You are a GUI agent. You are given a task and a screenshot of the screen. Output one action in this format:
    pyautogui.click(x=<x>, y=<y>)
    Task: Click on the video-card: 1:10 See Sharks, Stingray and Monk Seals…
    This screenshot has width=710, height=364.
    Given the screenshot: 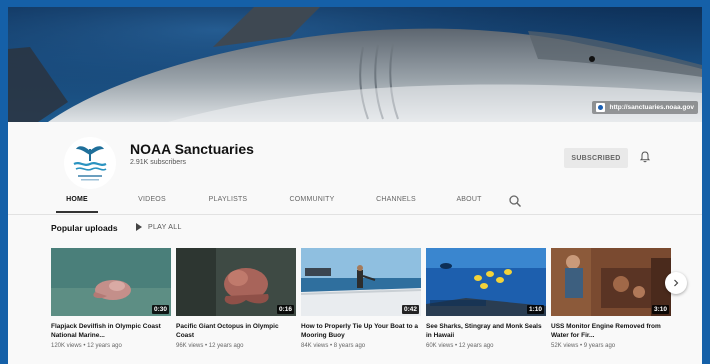 What is the action you would take?
    pyautogui.click(x=486, y=298)
    